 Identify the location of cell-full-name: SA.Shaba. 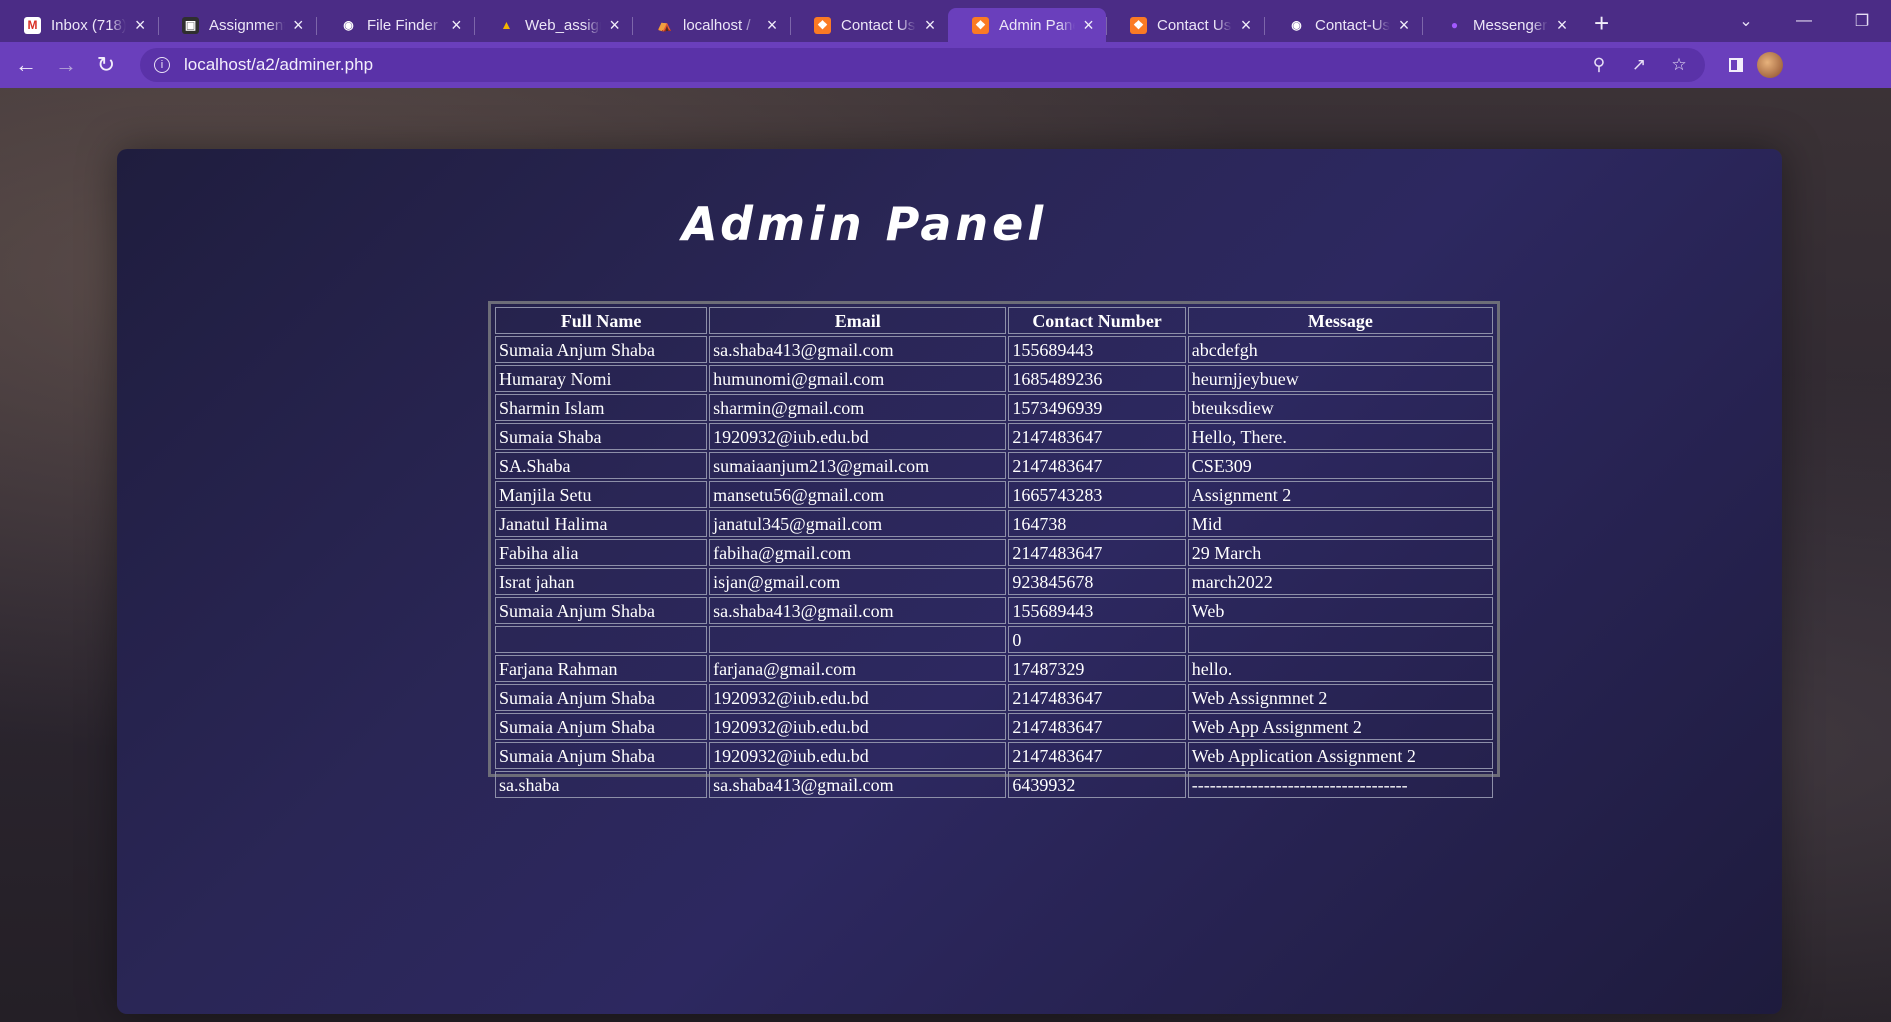
(601, 465).